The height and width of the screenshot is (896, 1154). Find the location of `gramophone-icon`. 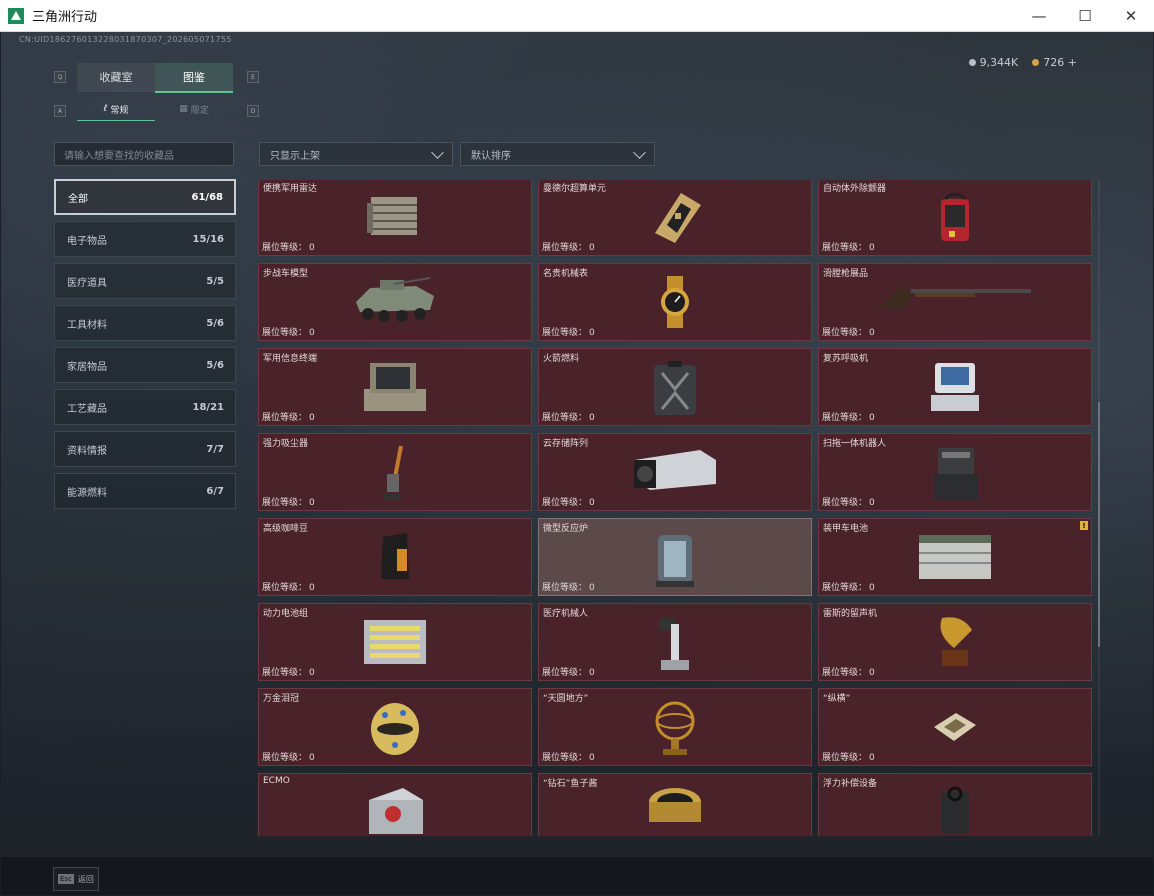

gramophone-icon is located at coordinates (955, 645).